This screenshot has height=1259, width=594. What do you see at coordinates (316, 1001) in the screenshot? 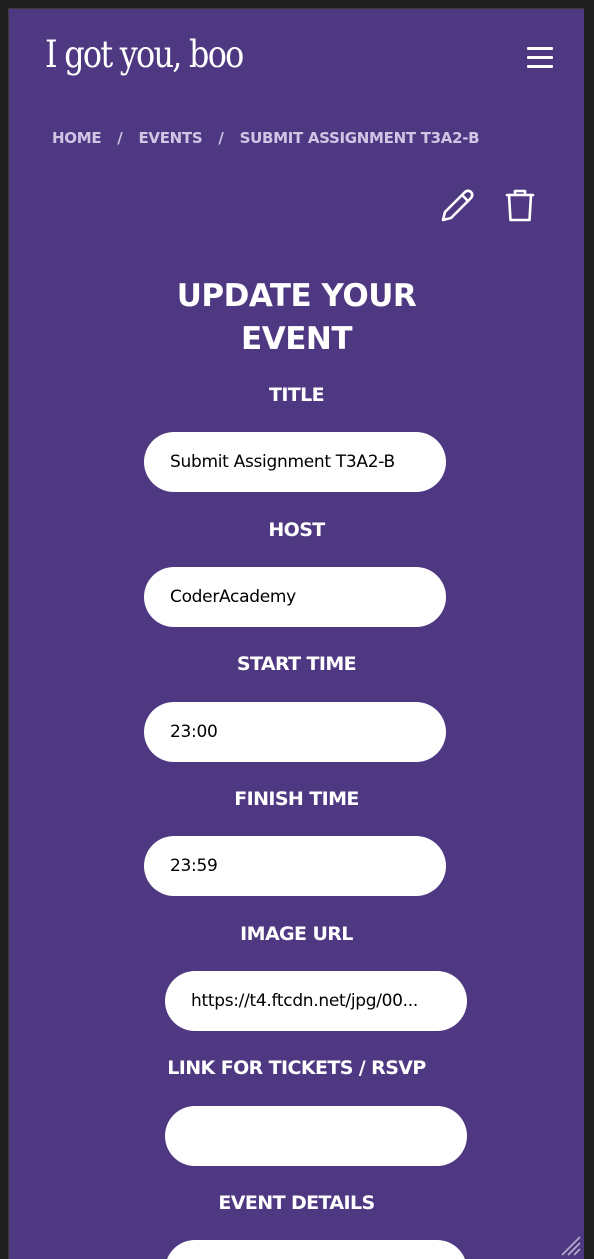
I see `image-url-input` at bounding box center [316, 1001].